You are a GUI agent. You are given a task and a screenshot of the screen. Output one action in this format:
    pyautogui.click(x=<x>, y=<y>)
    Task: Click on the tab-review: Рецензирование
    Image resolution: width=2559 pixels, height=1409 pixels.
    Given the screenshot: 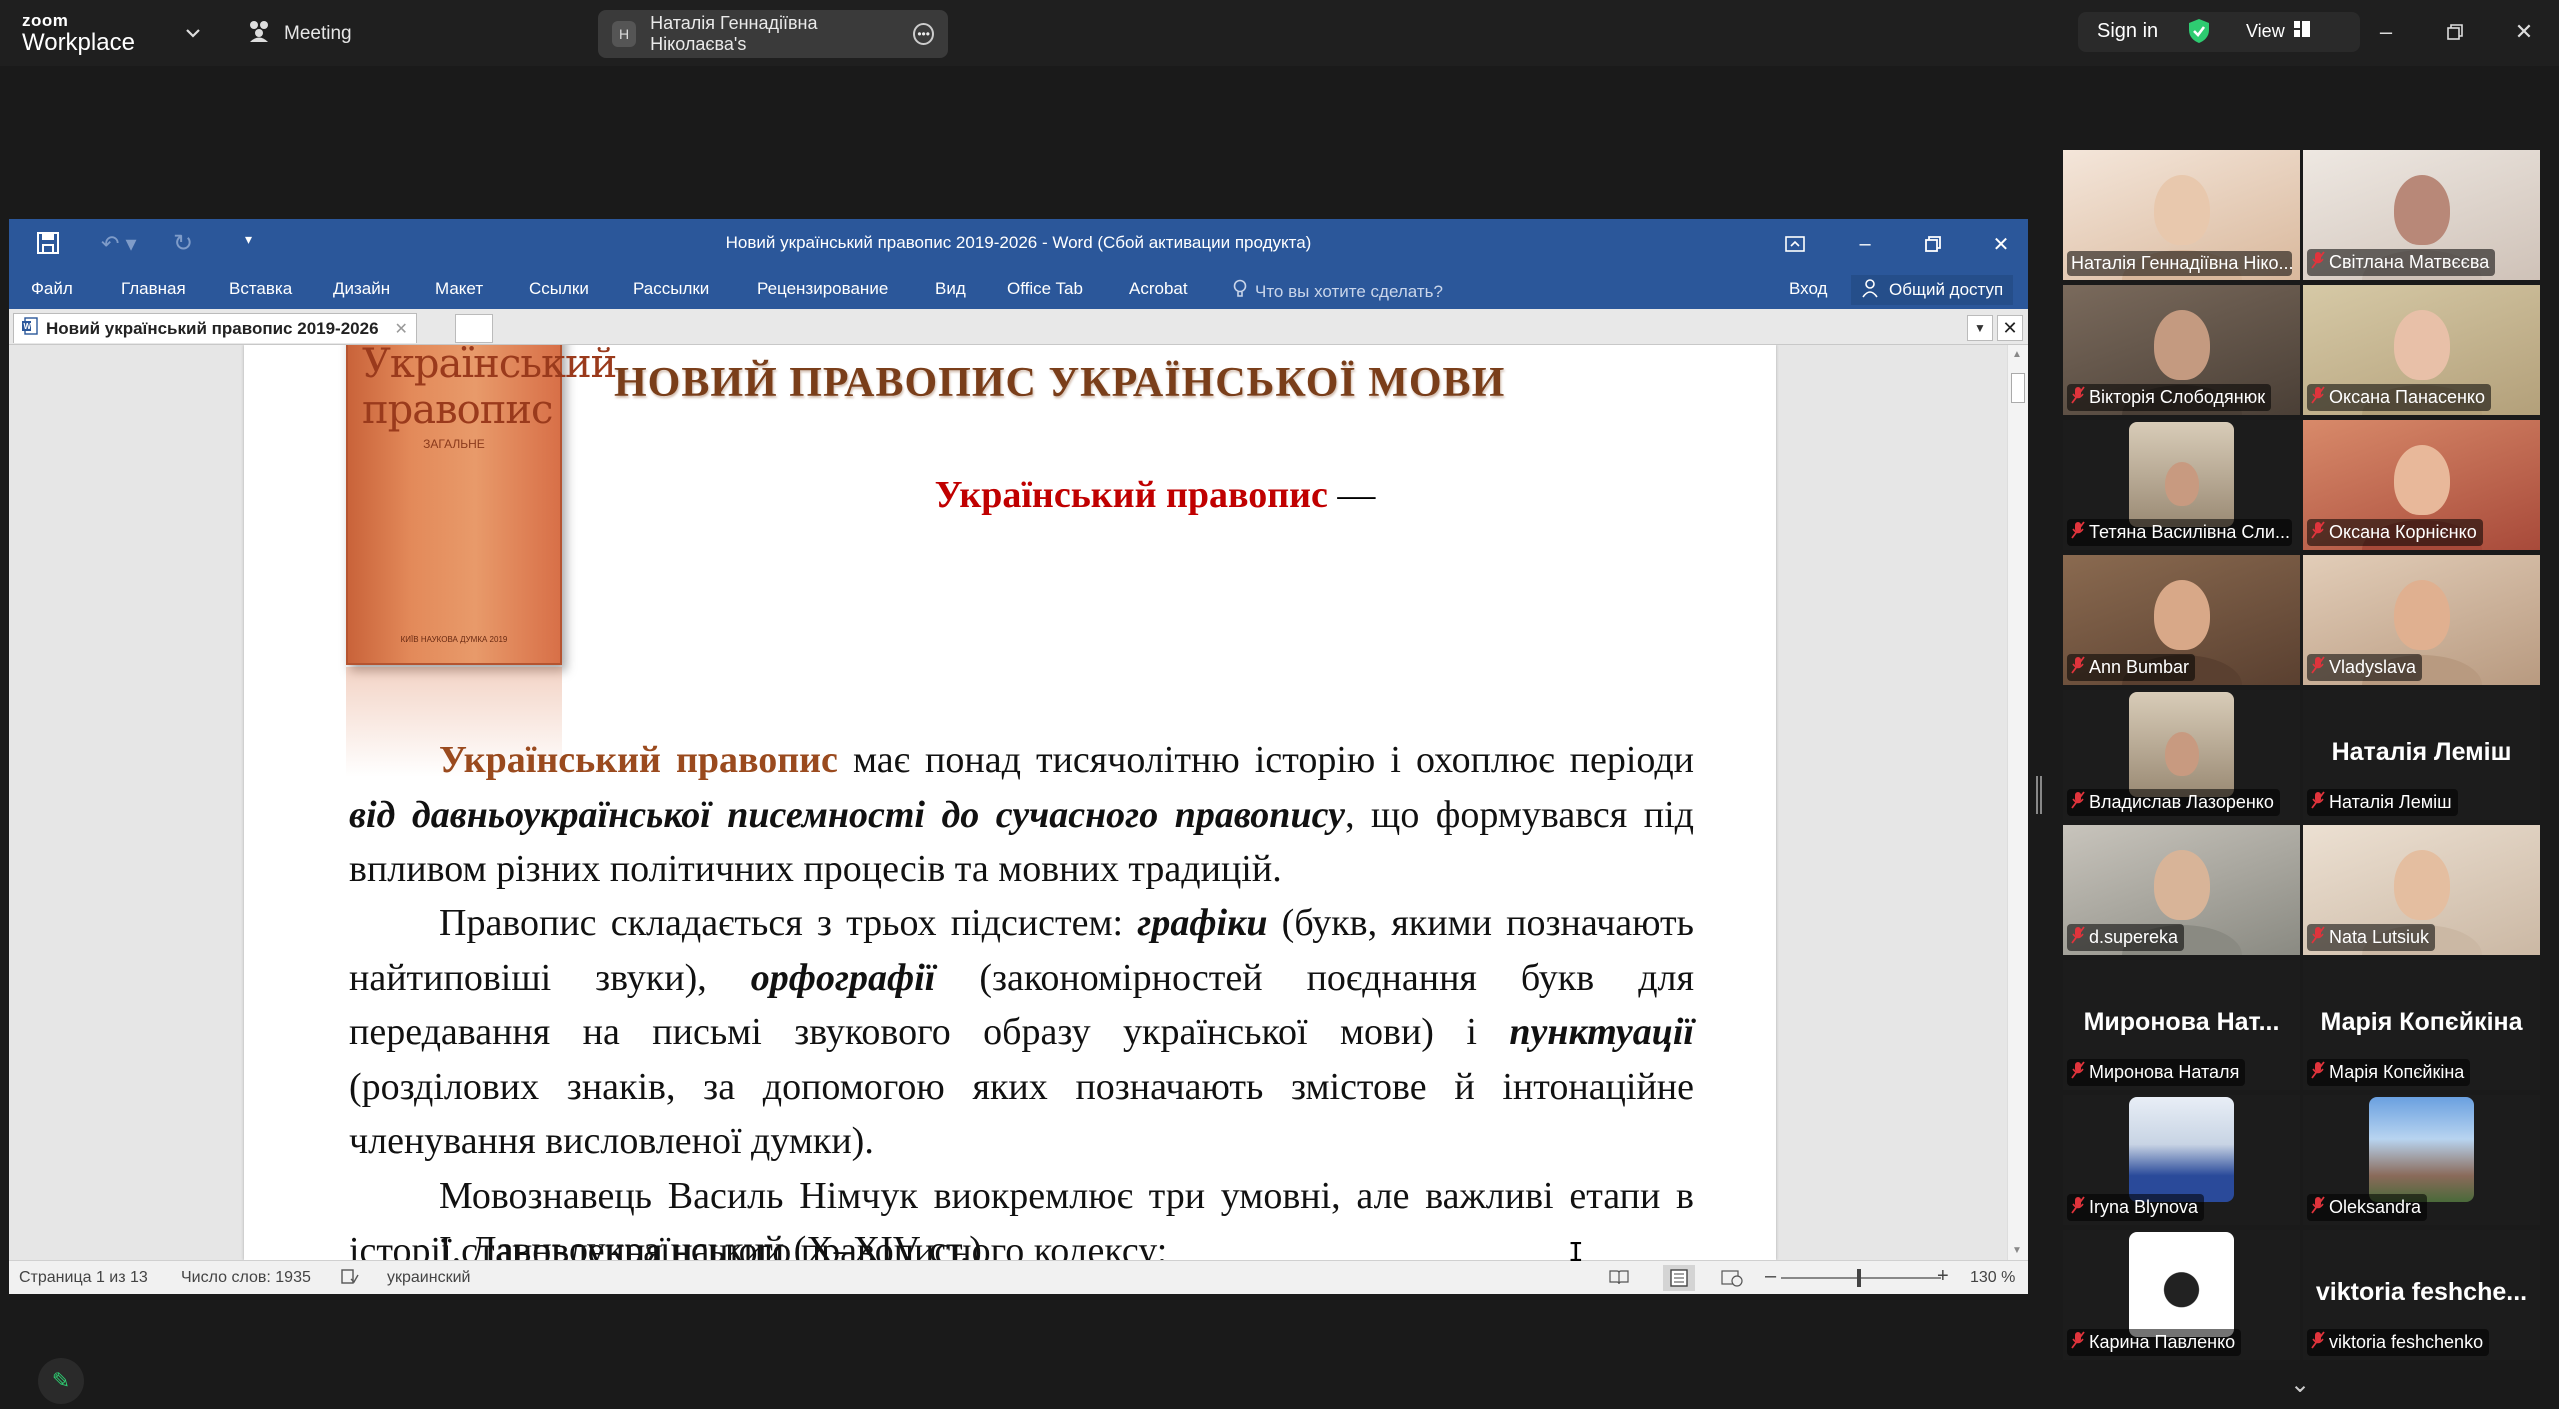 What is the action you would take?
    pyautogui.click(x=822, y=289)
    